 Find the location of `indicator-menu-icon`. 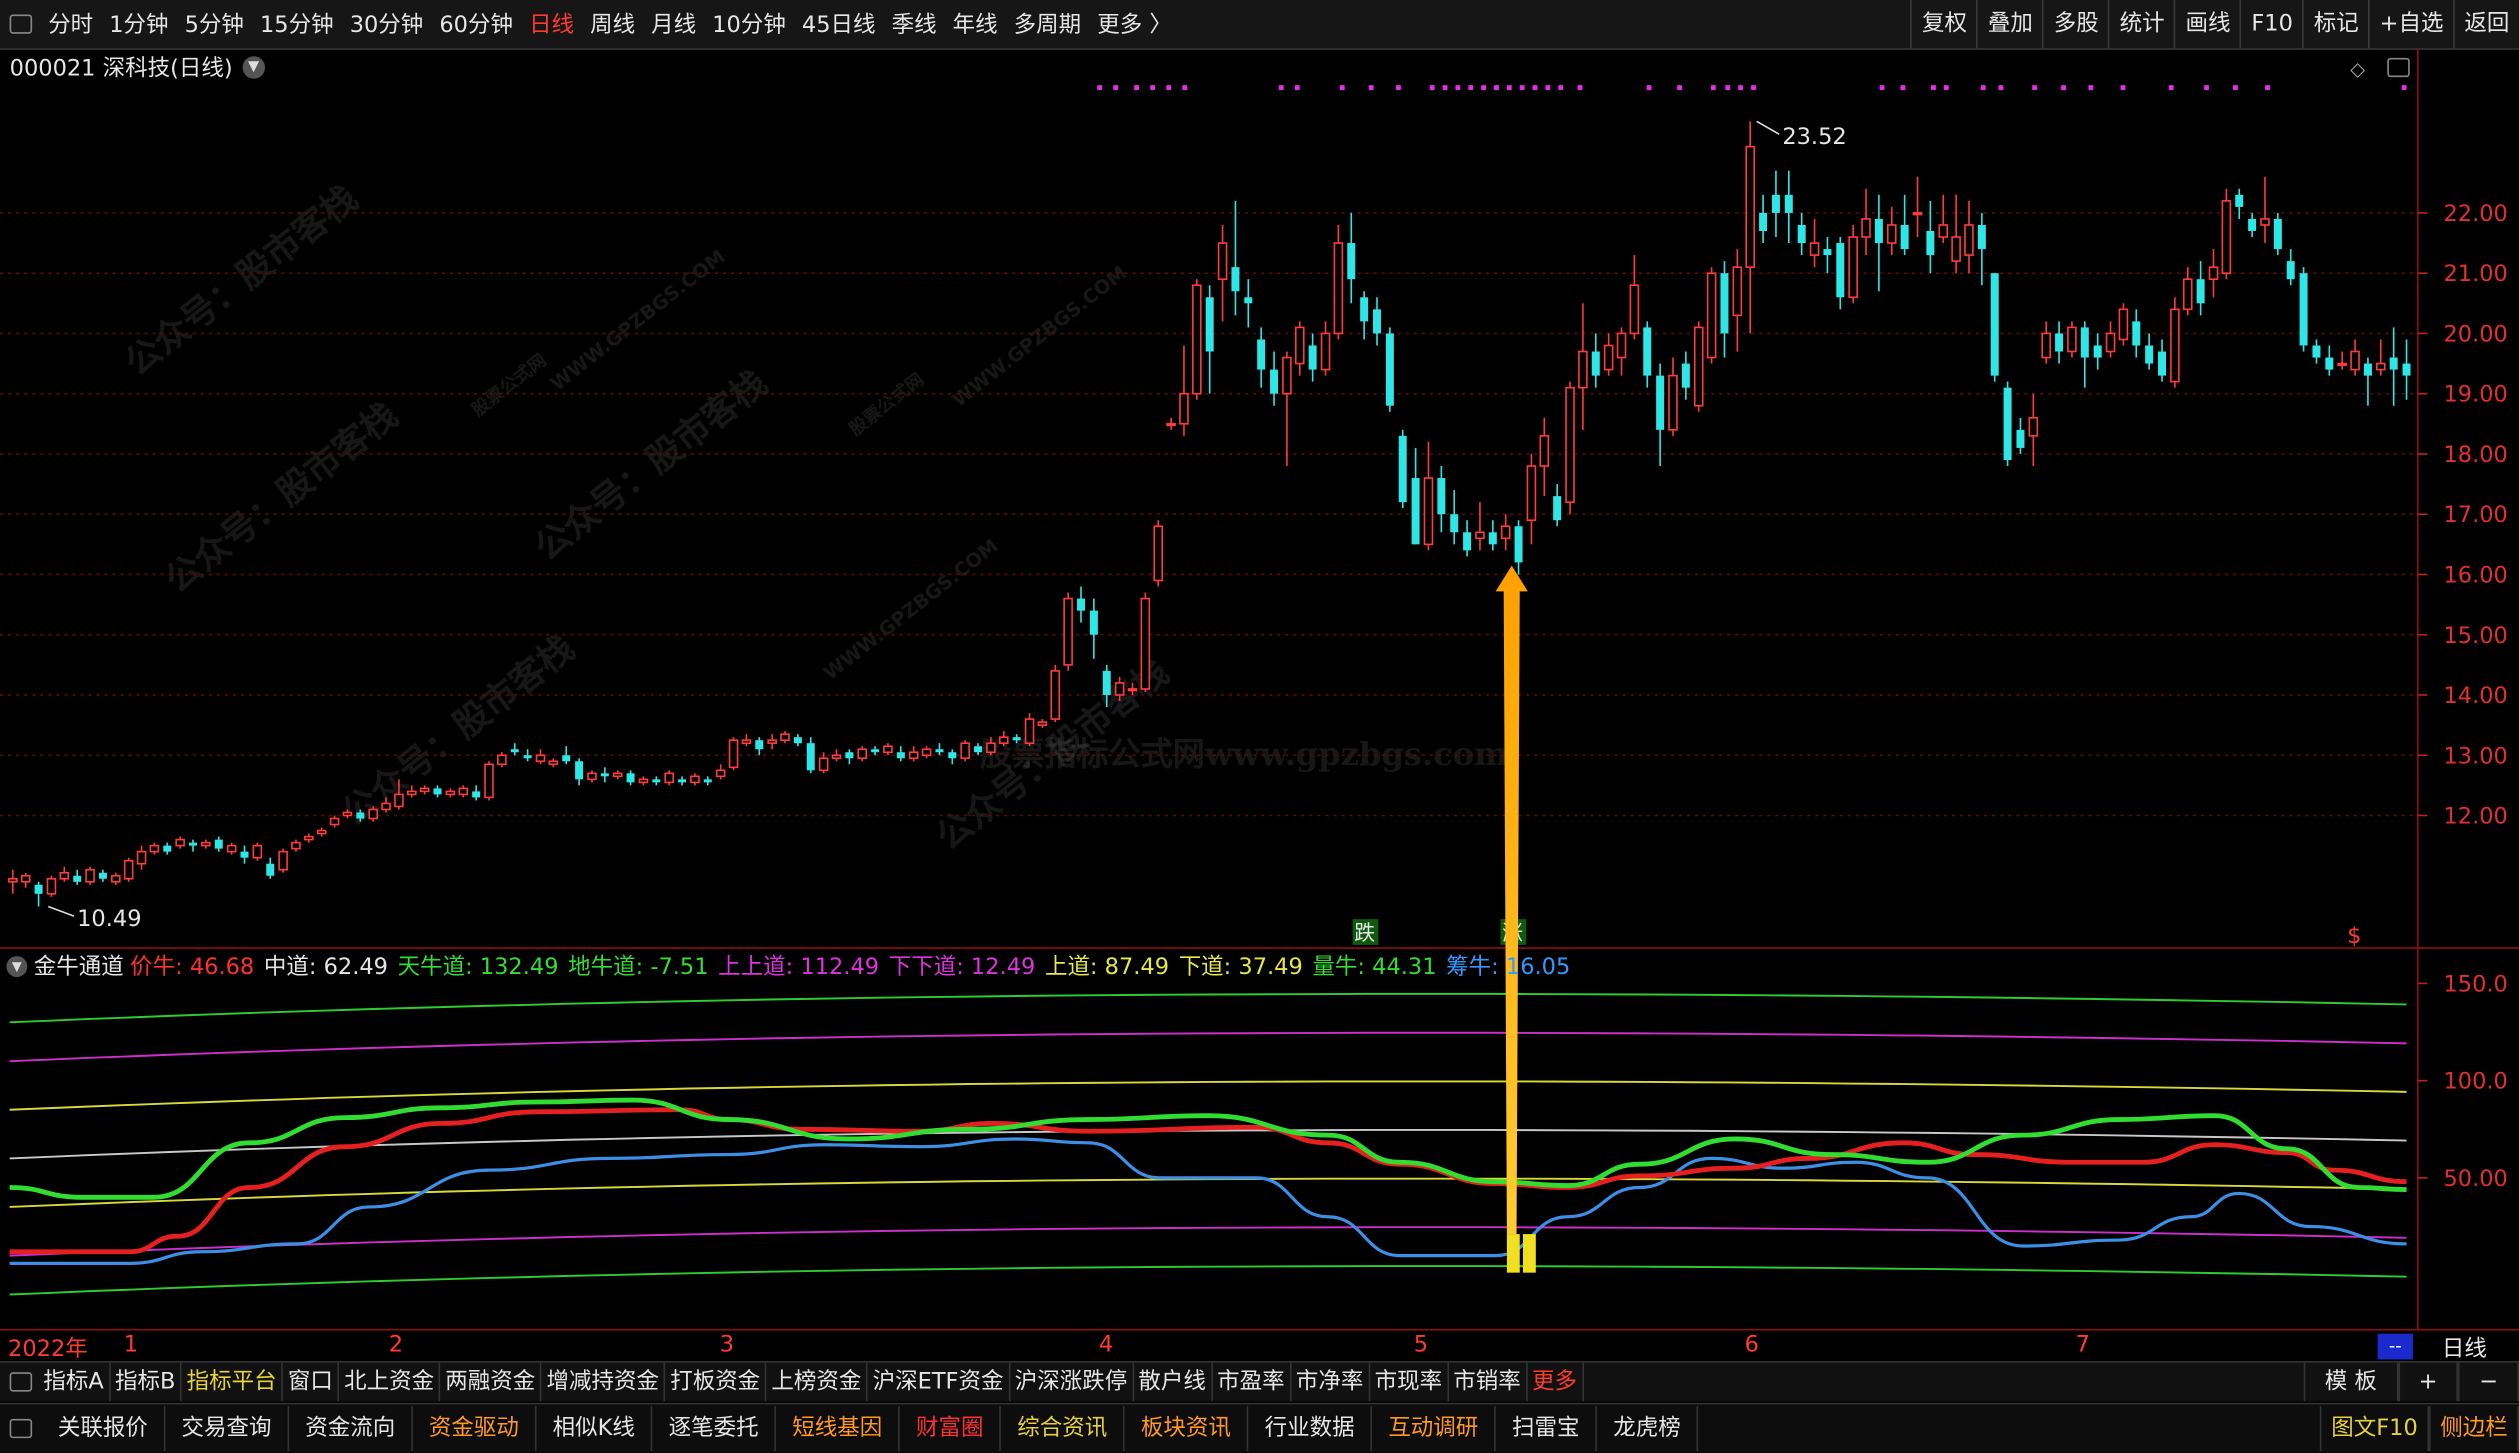

indicator-menu-icon is located at coordinates (21, 1382).